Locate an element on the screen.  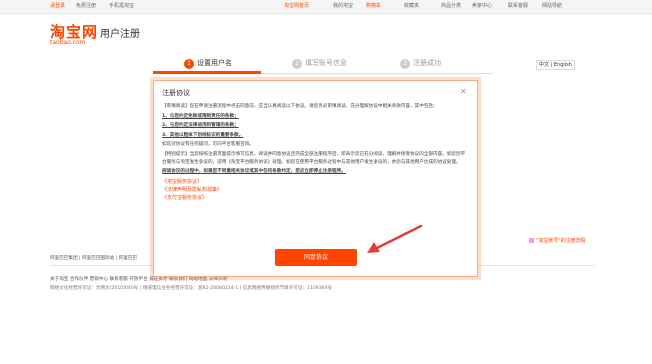
seller-center-link: 卖家中心 is located at coordinates (482, 6).